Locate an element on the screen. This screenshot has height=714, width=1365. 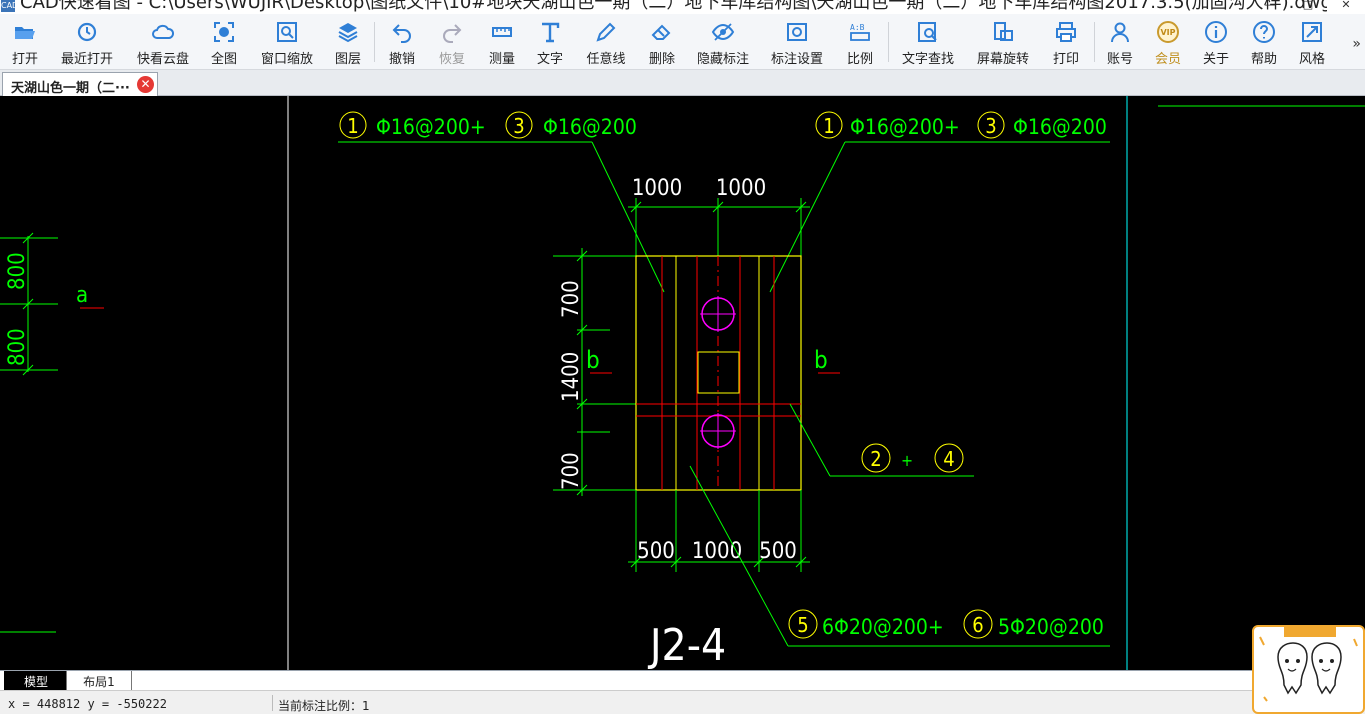
app-icon: CAD is located at coordinates (10, 6).